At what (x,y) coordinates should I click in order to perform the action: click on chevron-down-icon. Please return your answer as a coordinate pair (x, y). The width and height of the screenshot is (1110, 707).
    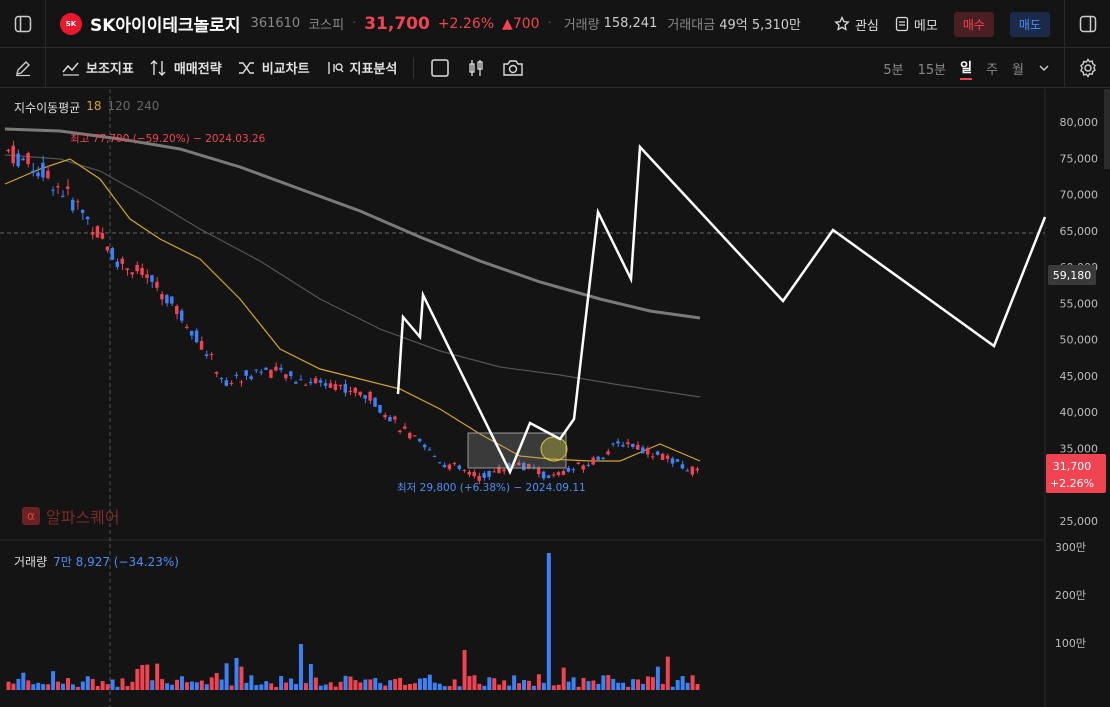
    Looking at the image, I should click on (1044, 68).